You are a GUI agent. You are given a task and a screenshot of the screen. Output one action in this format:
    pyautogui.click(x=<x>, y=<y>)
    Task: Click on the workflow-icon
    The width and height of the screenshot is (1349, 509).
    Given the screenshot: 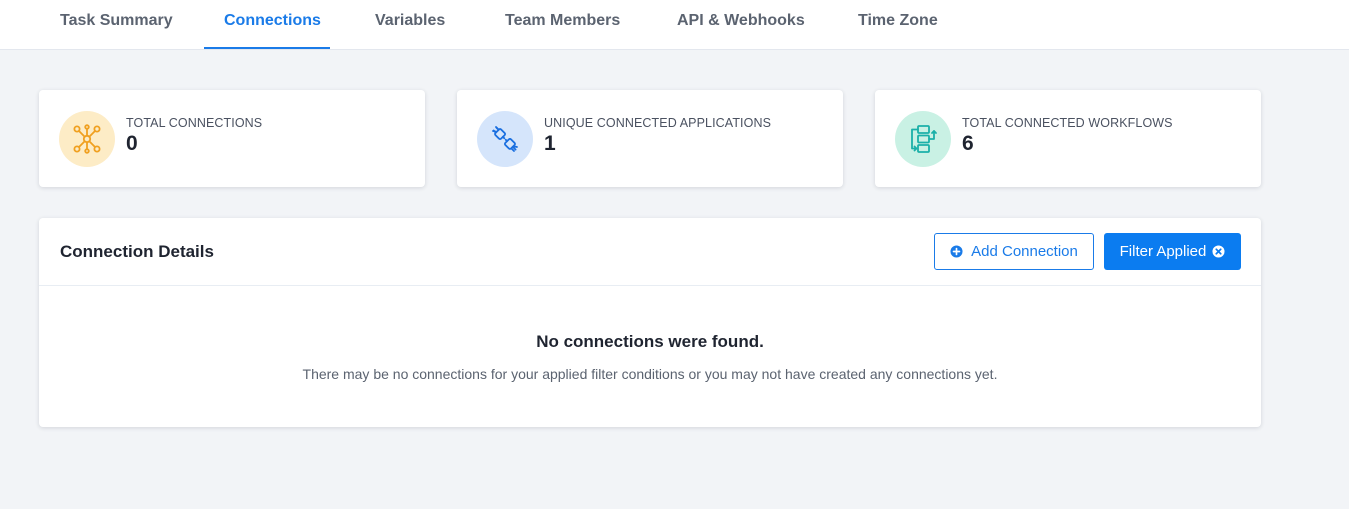 What is the action you would take?
    pyautogui.click(x=923, y=139)
    